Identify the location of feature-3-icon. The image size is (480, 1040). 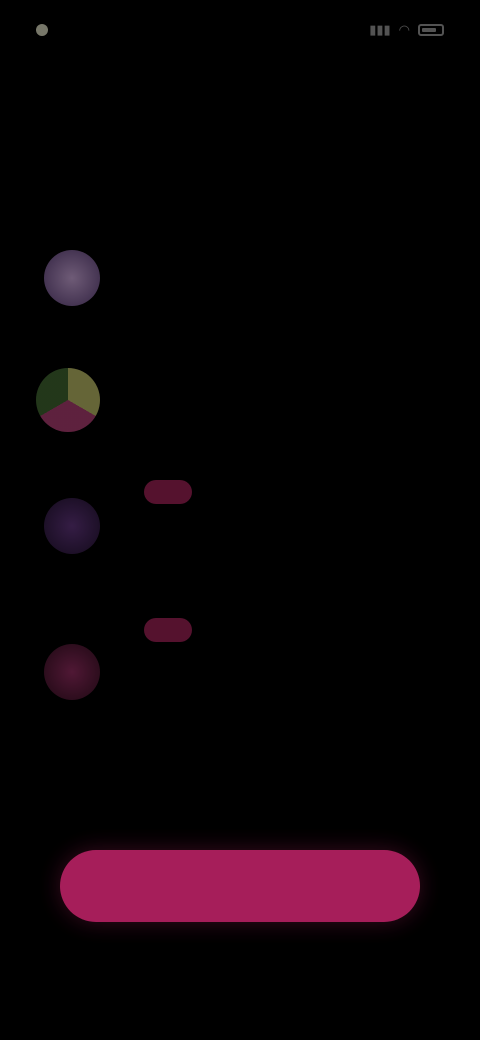
(72, 526).